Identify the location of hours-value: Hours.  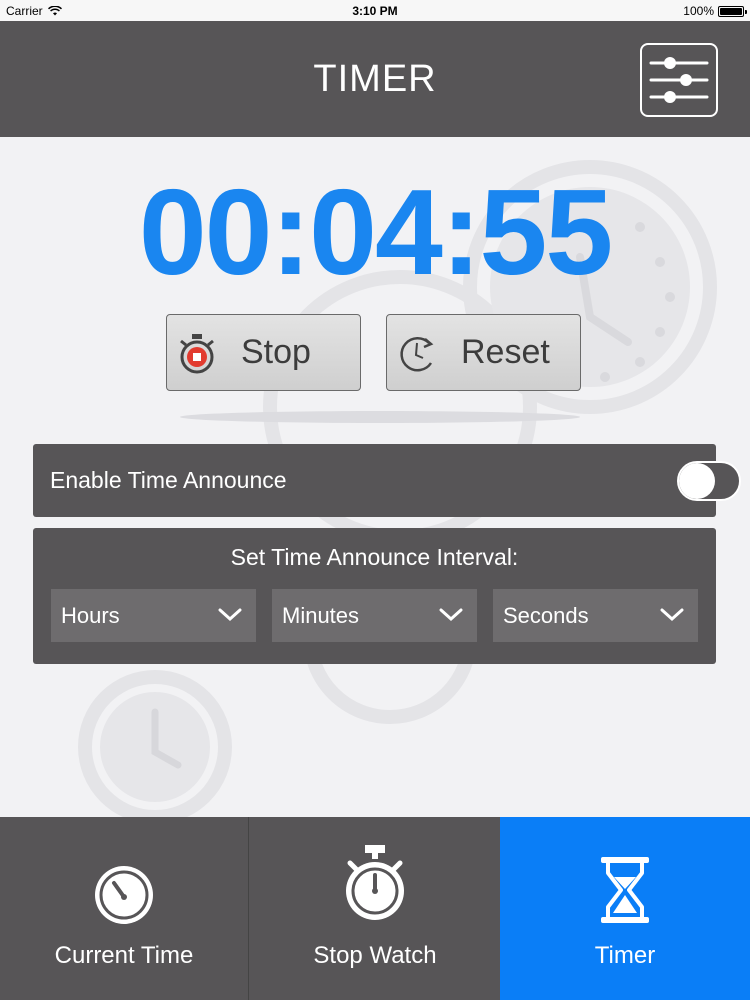
(90, 615).